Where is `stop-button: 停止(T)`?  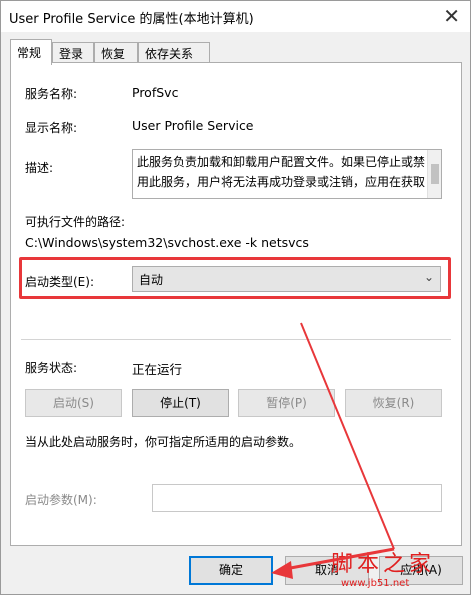 stop-button: 停止(T) is located at coordinates (180, 403).